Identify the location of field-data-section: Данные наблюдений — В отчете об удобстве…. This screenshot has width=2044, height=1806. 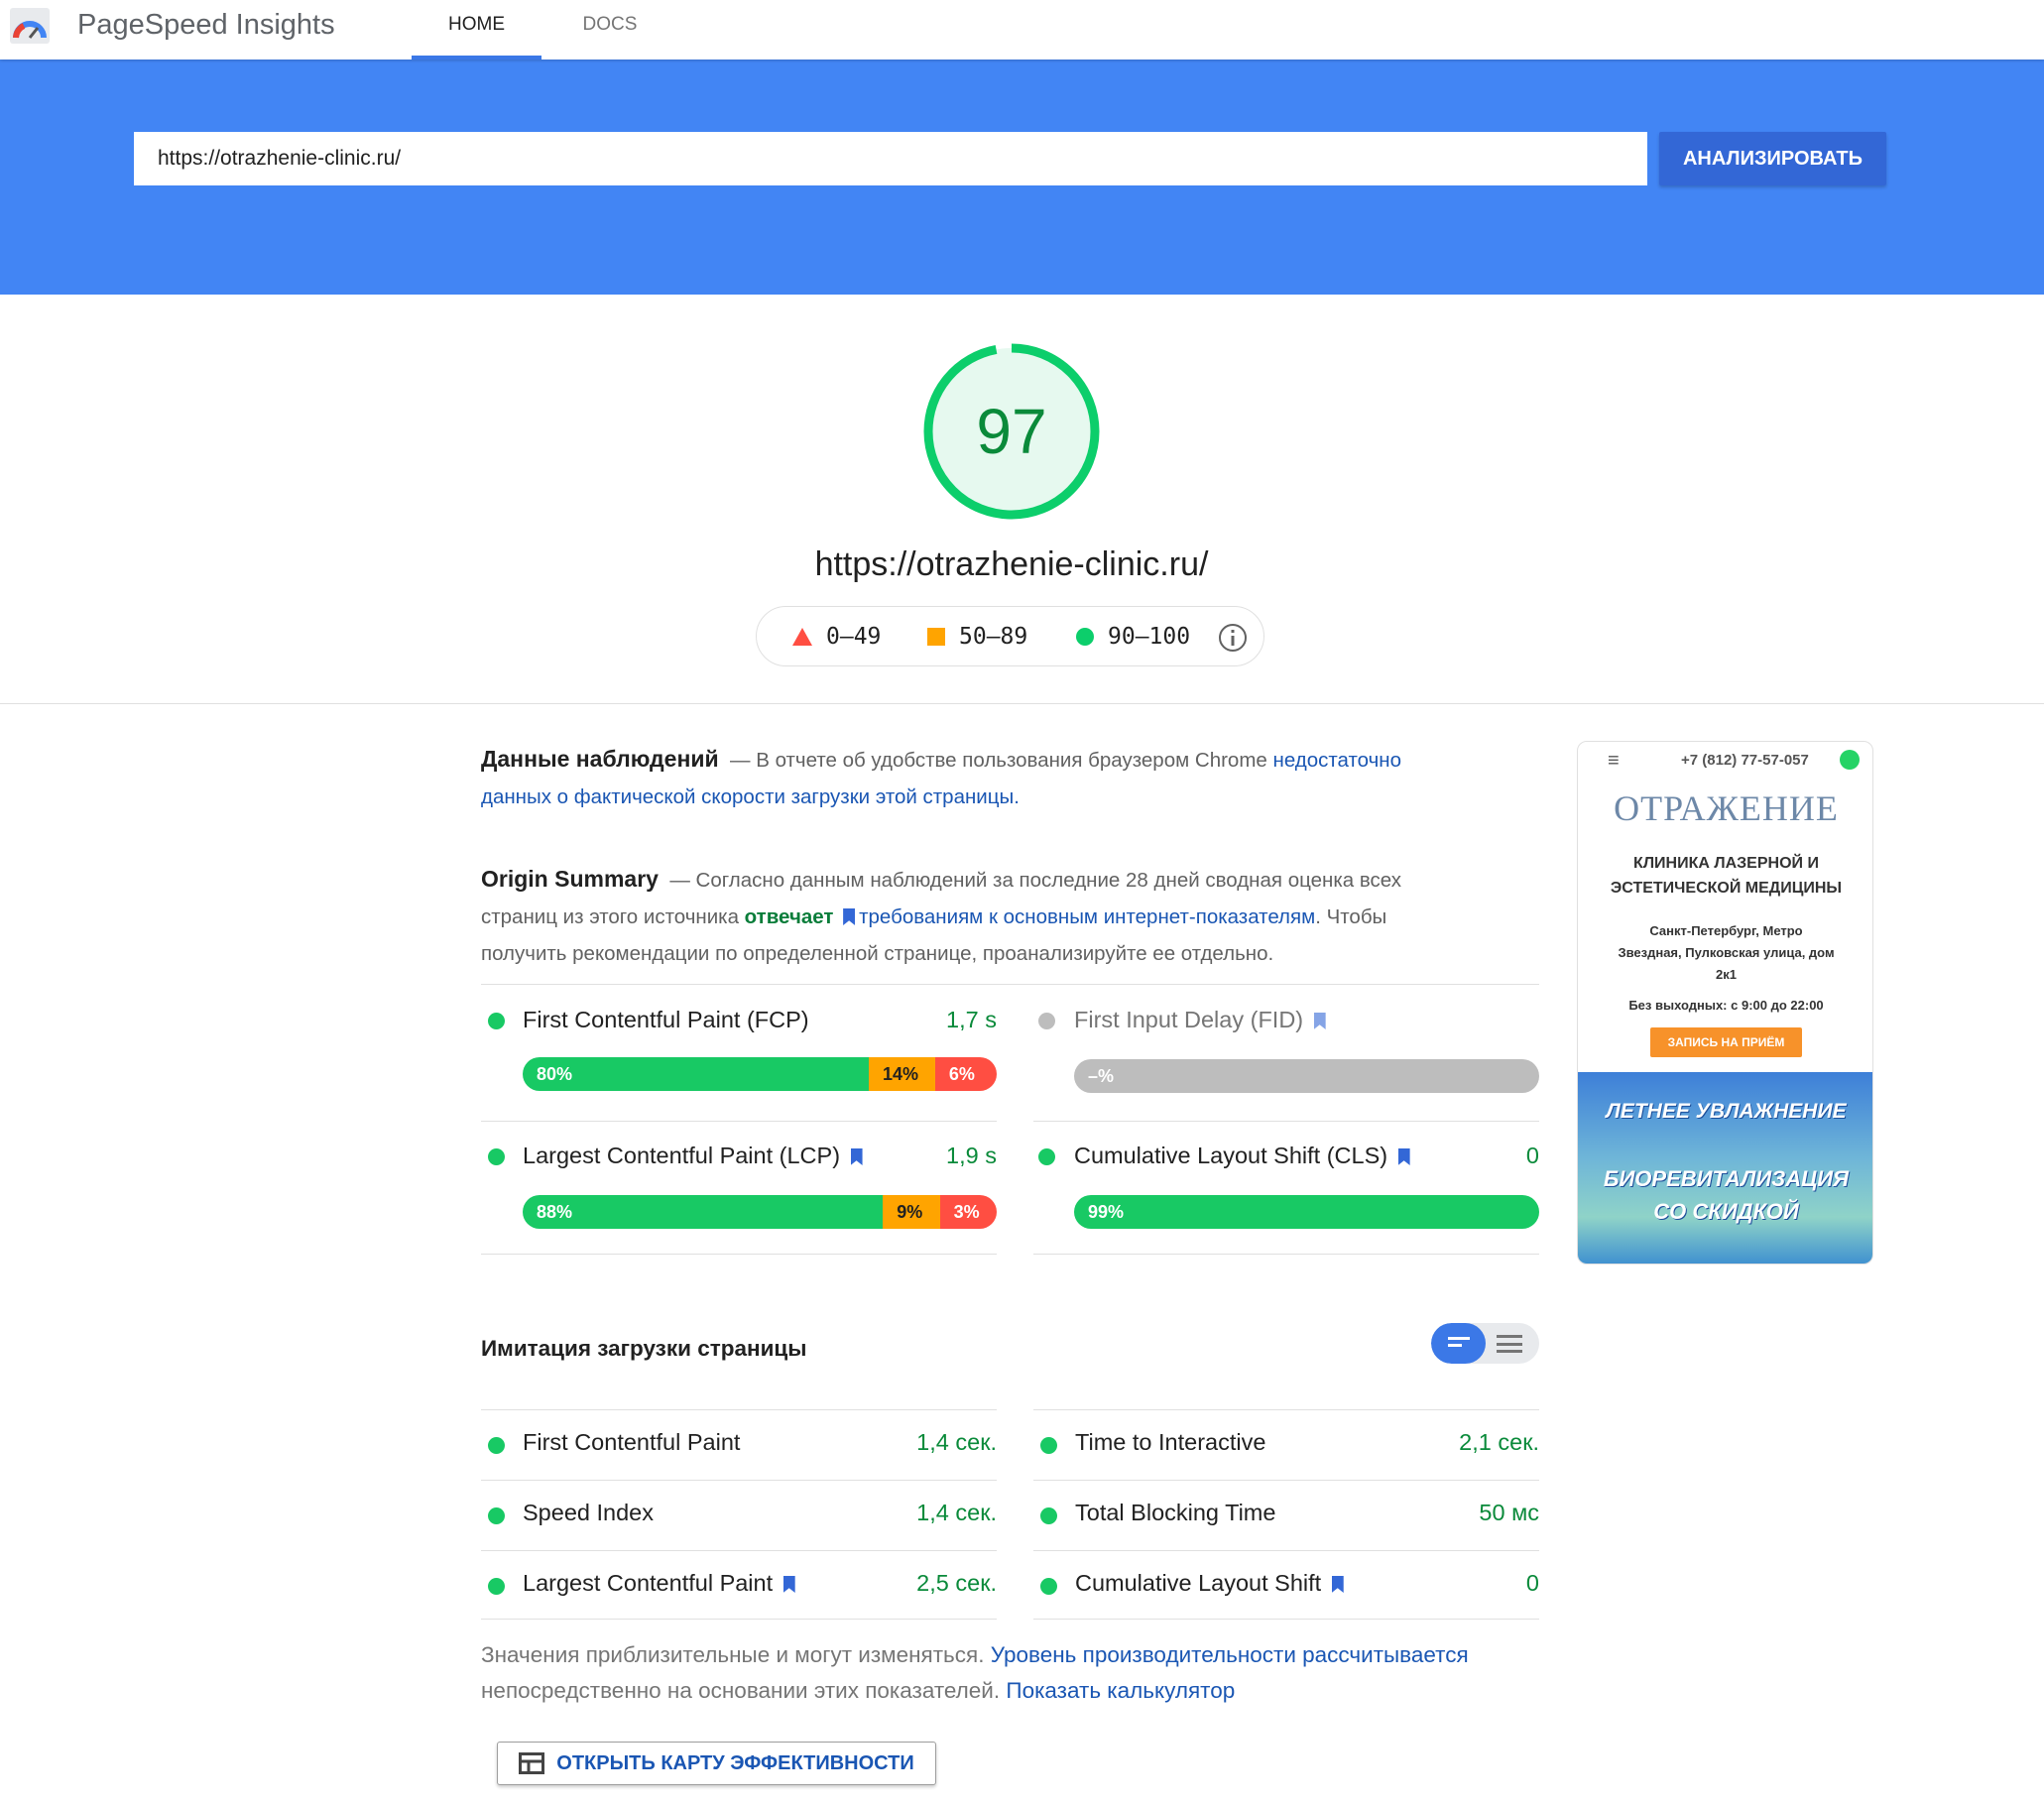
(977, 778).